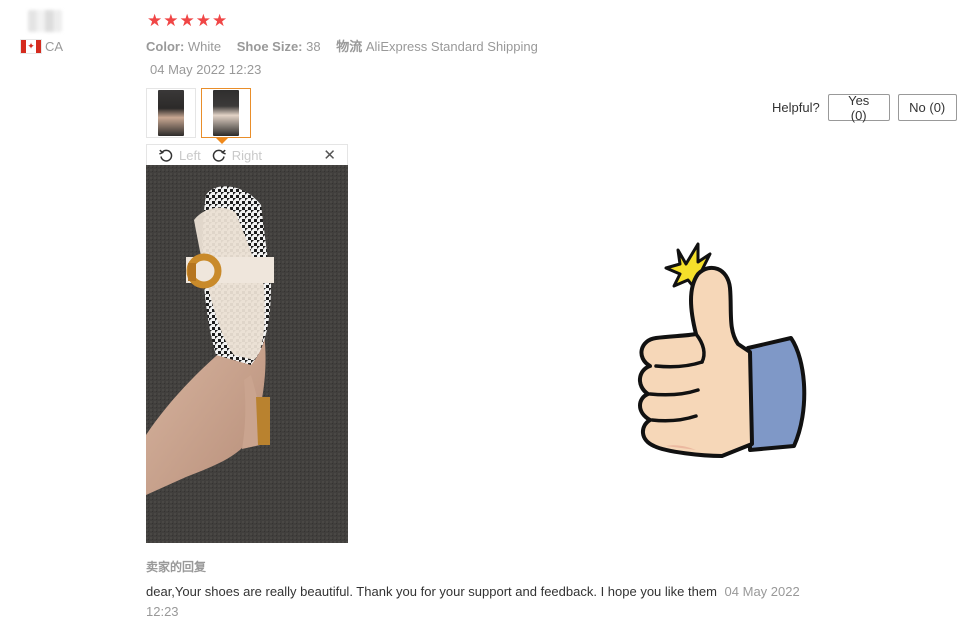 This screenshot has width=979, height=626. What do you see at coordinates (927, 107) in the screenshot?
I see `helpful-no-button: No (0)` at bounding box center [927, 107].